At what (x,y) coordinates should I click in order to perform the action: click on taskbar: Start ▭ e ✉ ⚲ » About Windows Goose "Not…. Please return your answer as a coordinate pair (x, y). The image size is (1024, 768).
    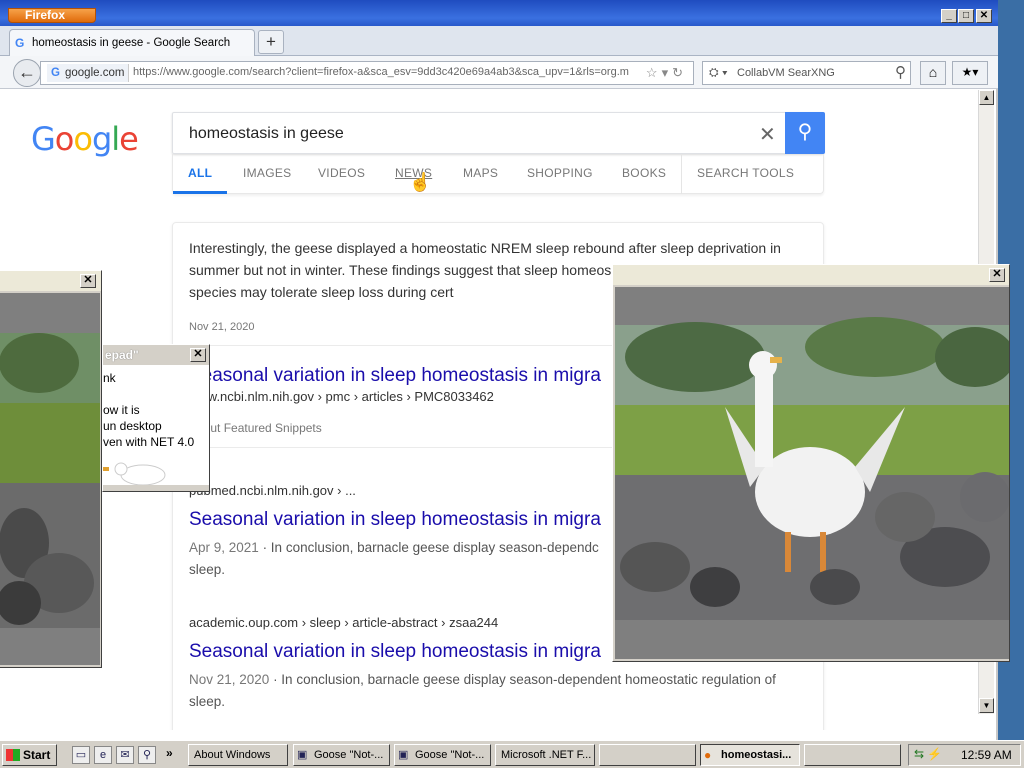
    Looking at the image, I should click on (512, 754).